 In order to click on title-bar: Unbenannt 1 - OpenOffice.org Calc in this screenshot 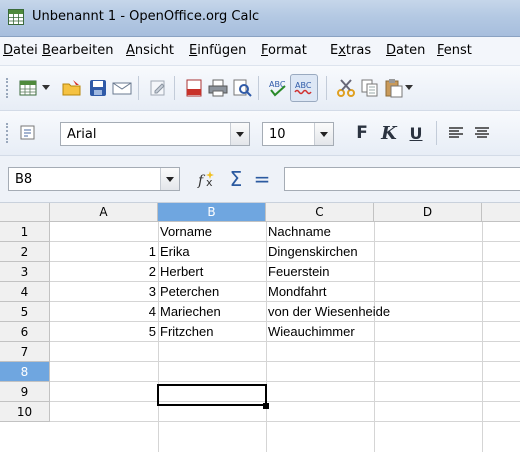, I will do `click(260, 18)`.